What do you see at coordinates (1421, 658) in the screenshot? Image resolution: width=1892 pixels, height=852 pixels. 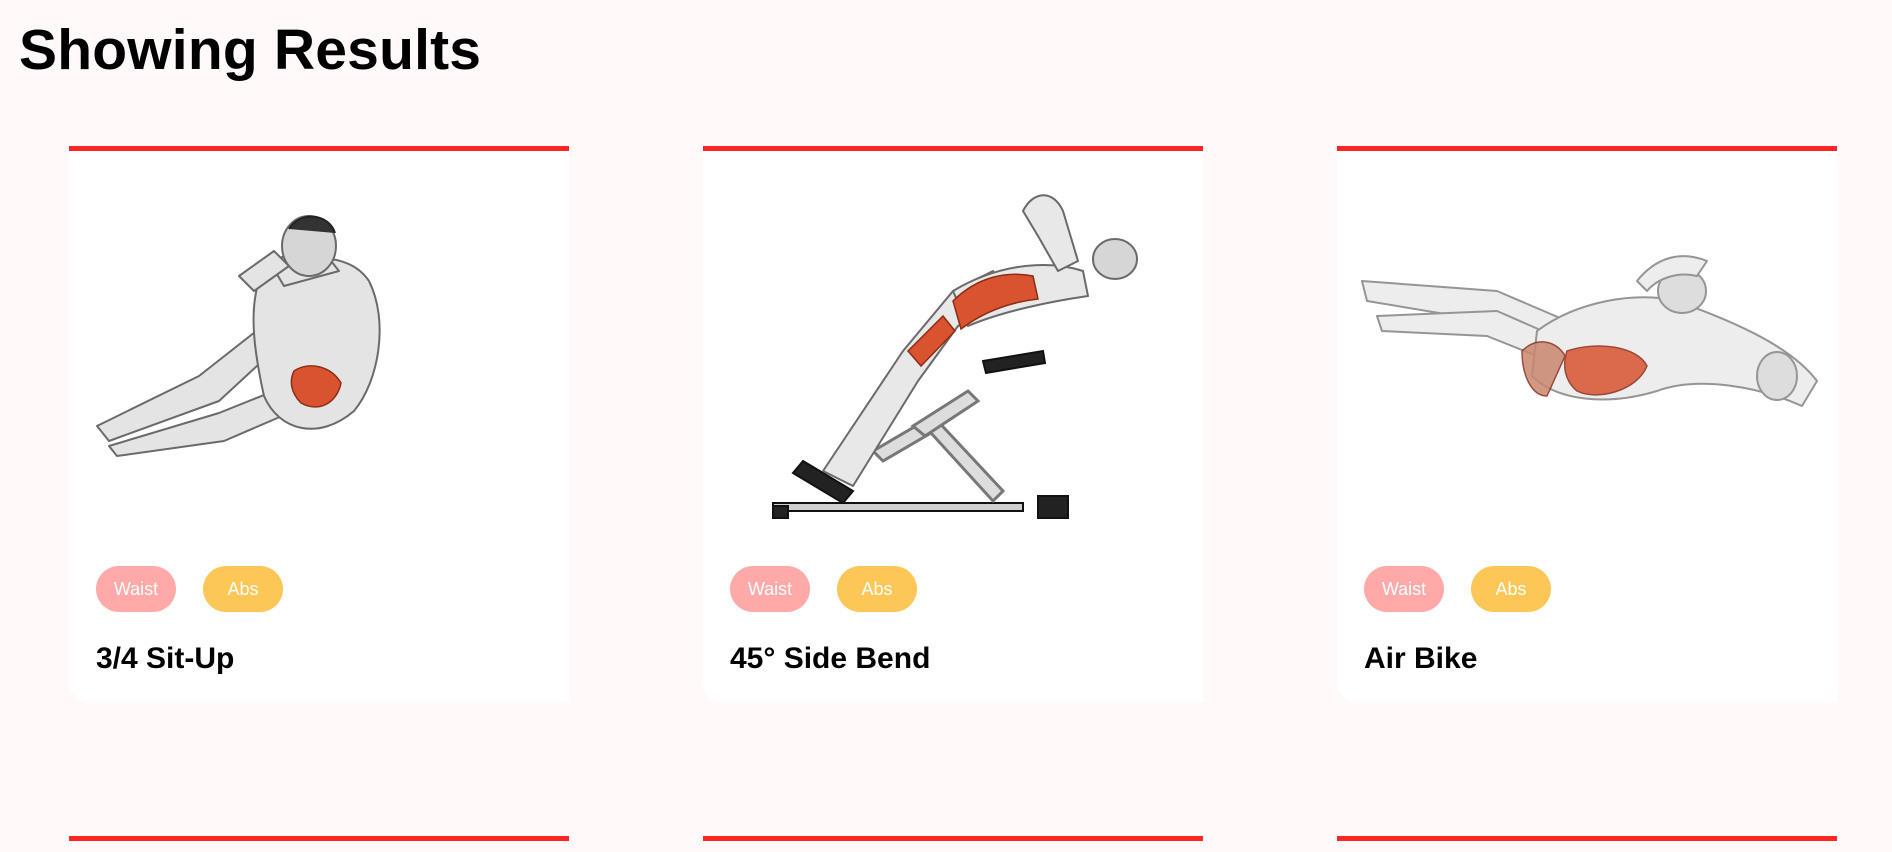 I see `exercise-name: Air Bike` at bounding box center [1421, 658].